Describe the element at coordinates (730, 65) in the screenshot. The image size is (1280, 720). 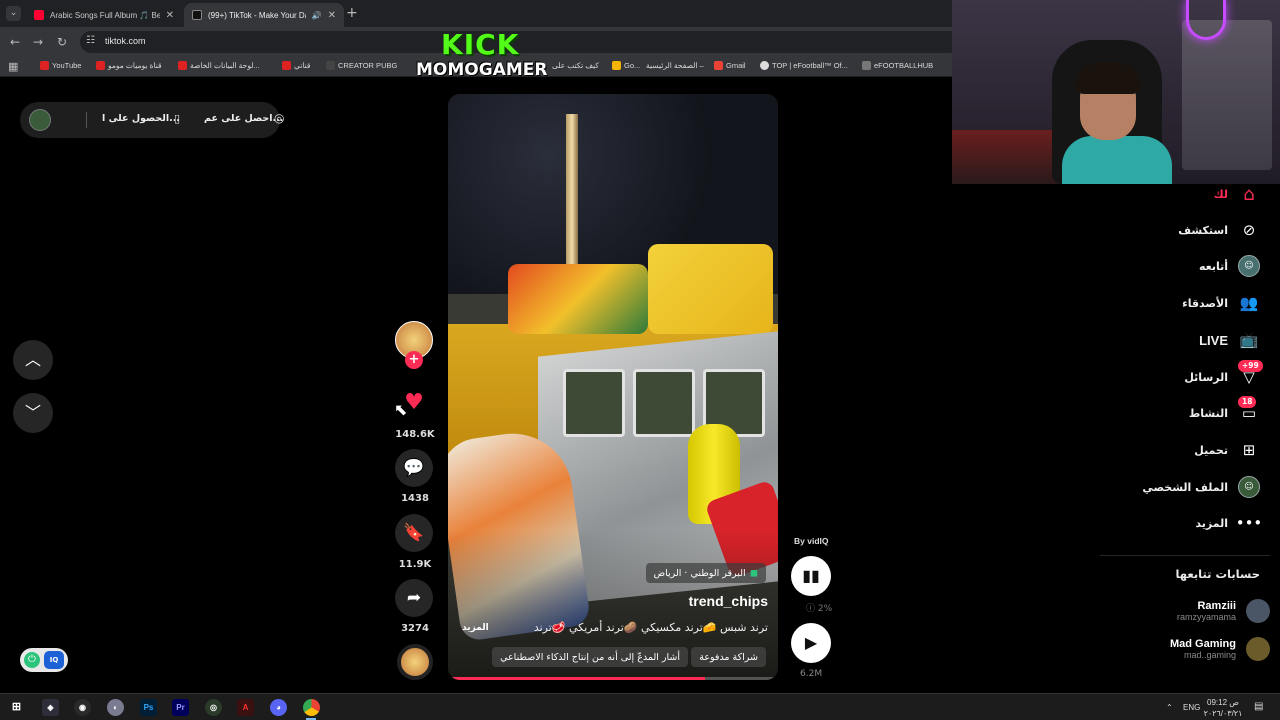
I see `bookmark-gmail: Gmail` at that location.